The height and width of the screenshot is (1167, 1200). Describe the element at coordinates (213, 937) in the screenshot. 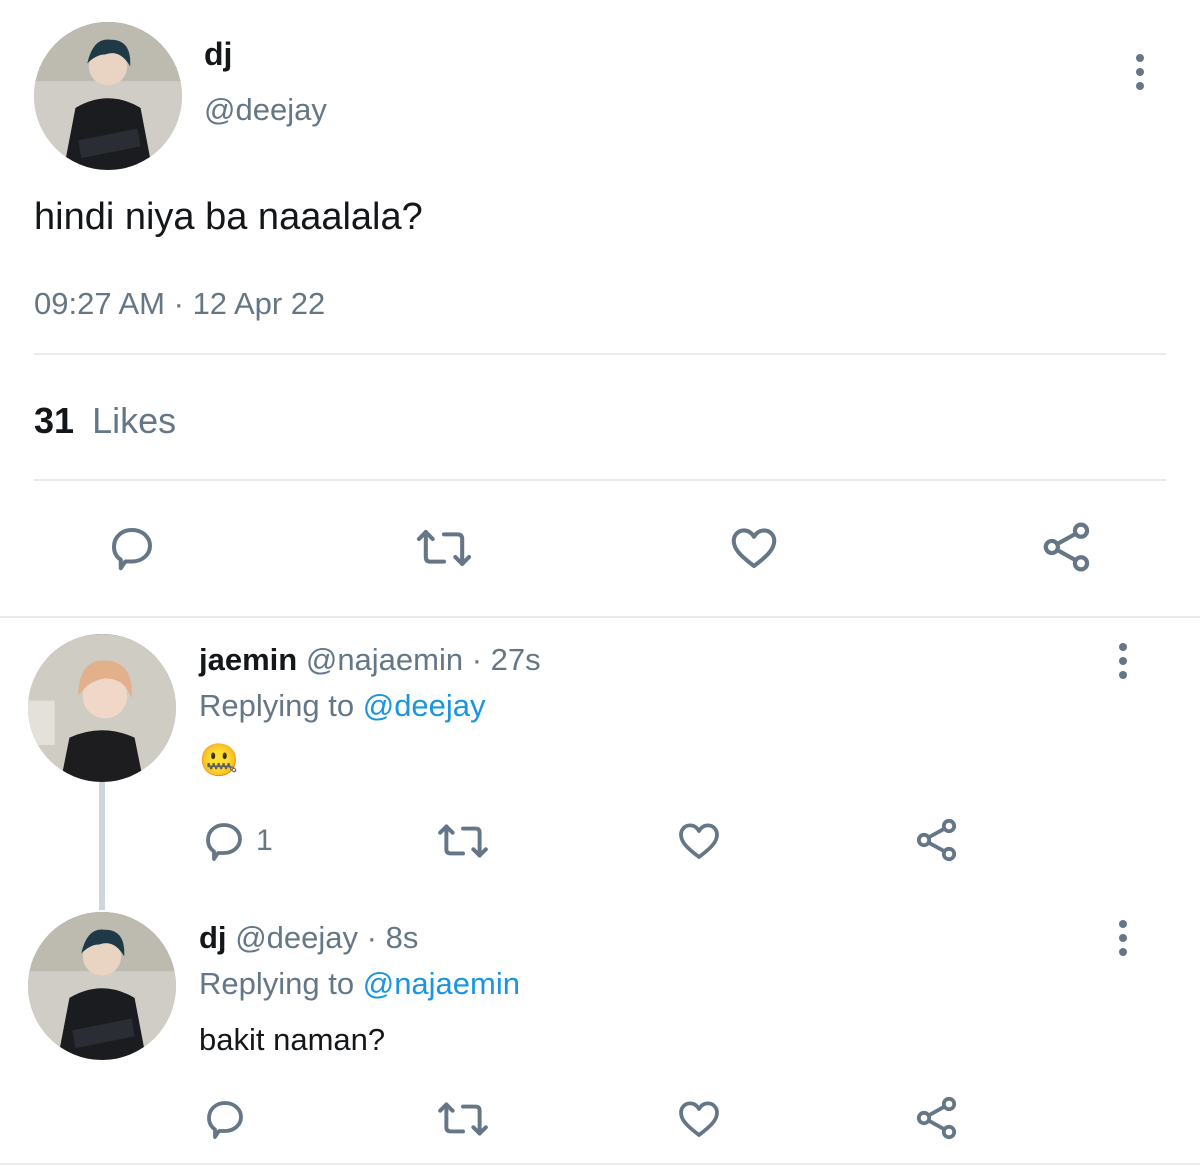

I see `reply2-display-name: dj` at that location.